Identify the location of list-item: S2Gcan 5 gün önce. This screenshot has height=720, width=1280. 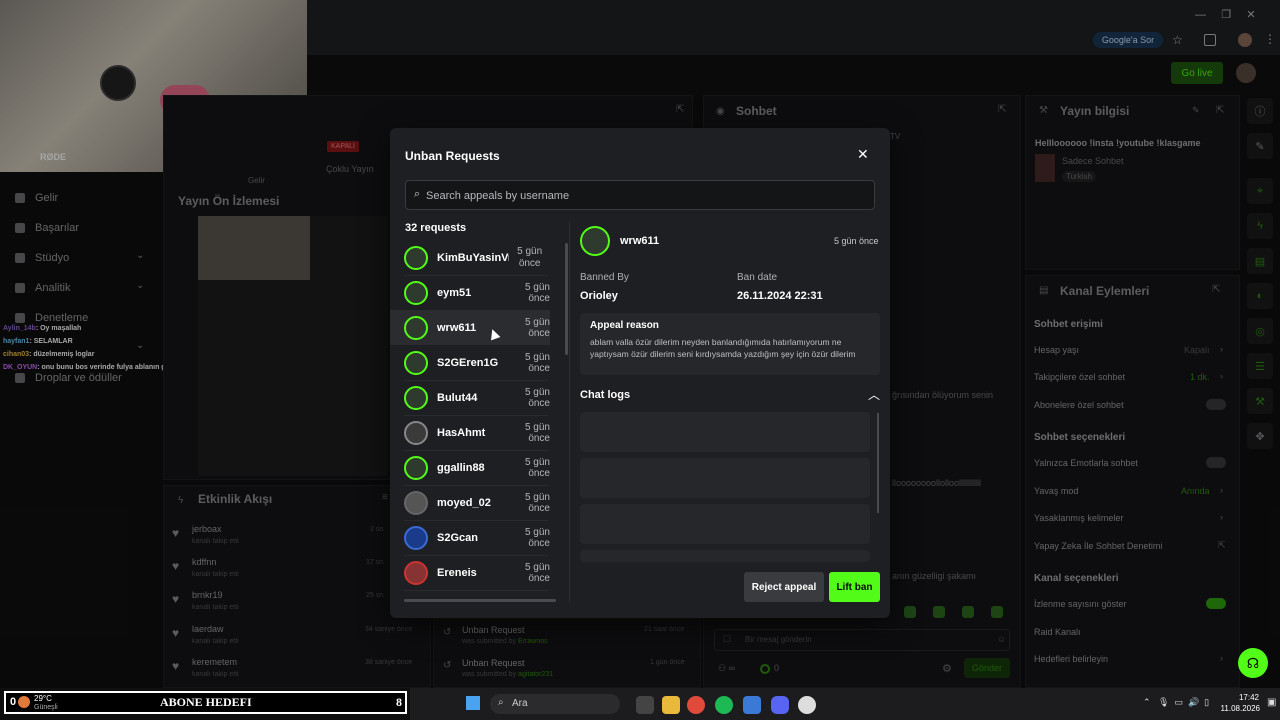
(470, 537).